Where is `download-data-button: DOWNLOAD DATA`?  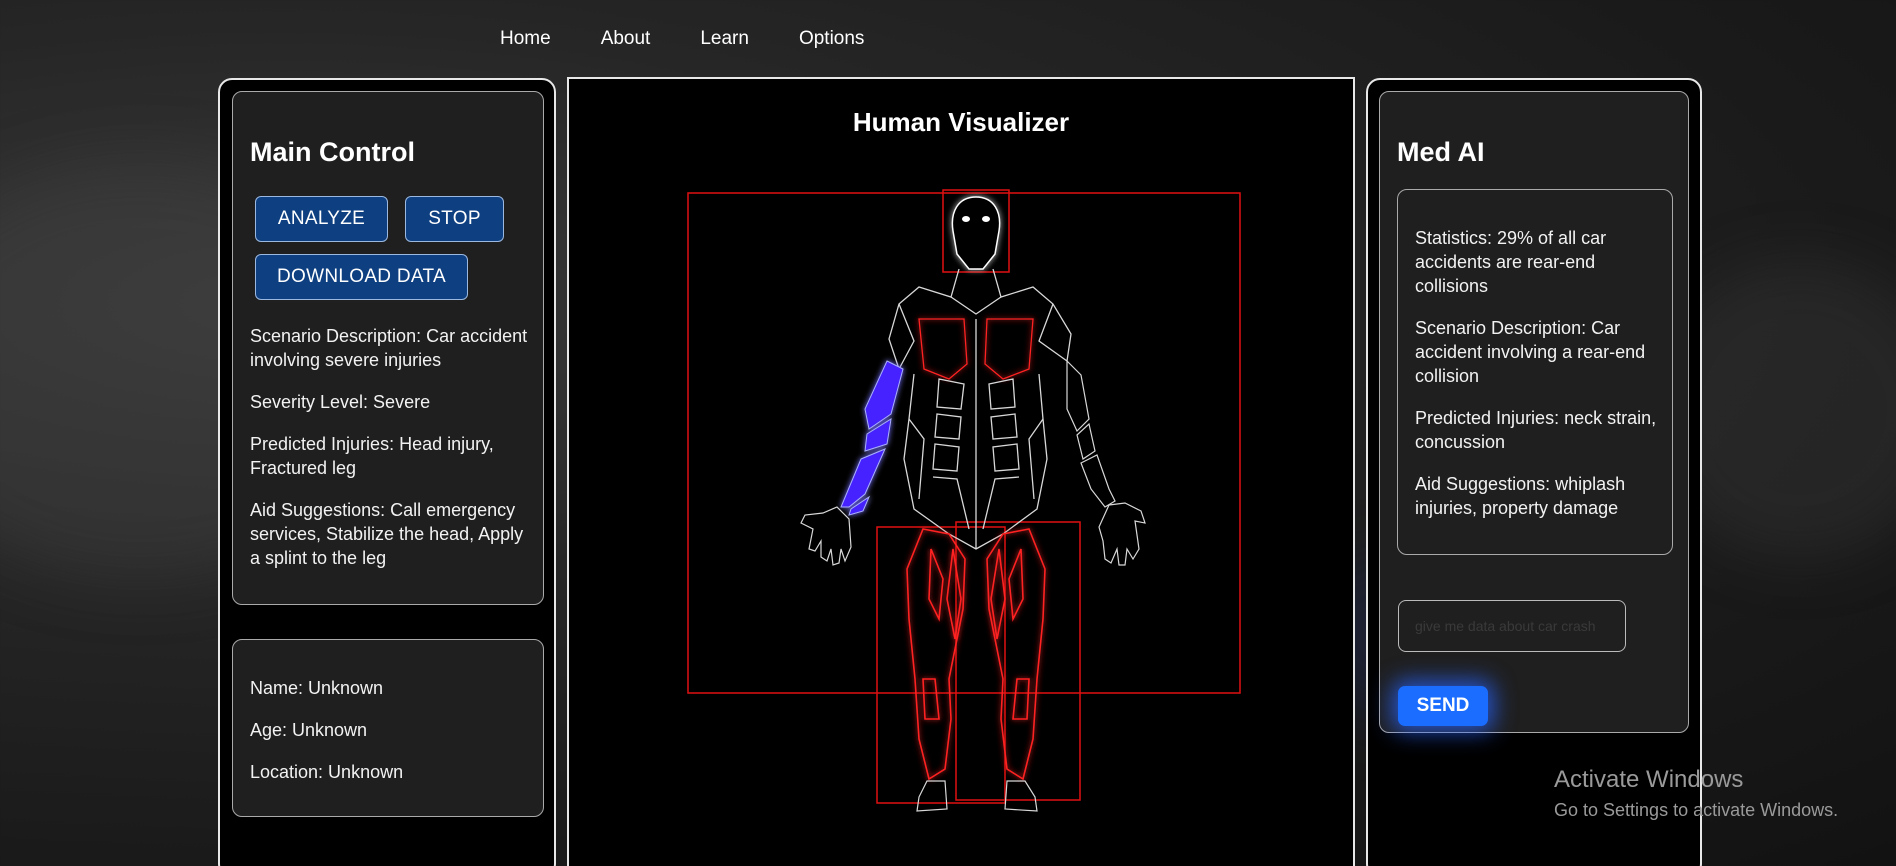 download-data-button: DOWNLOAD DATA is located at coordinates (361, 277).